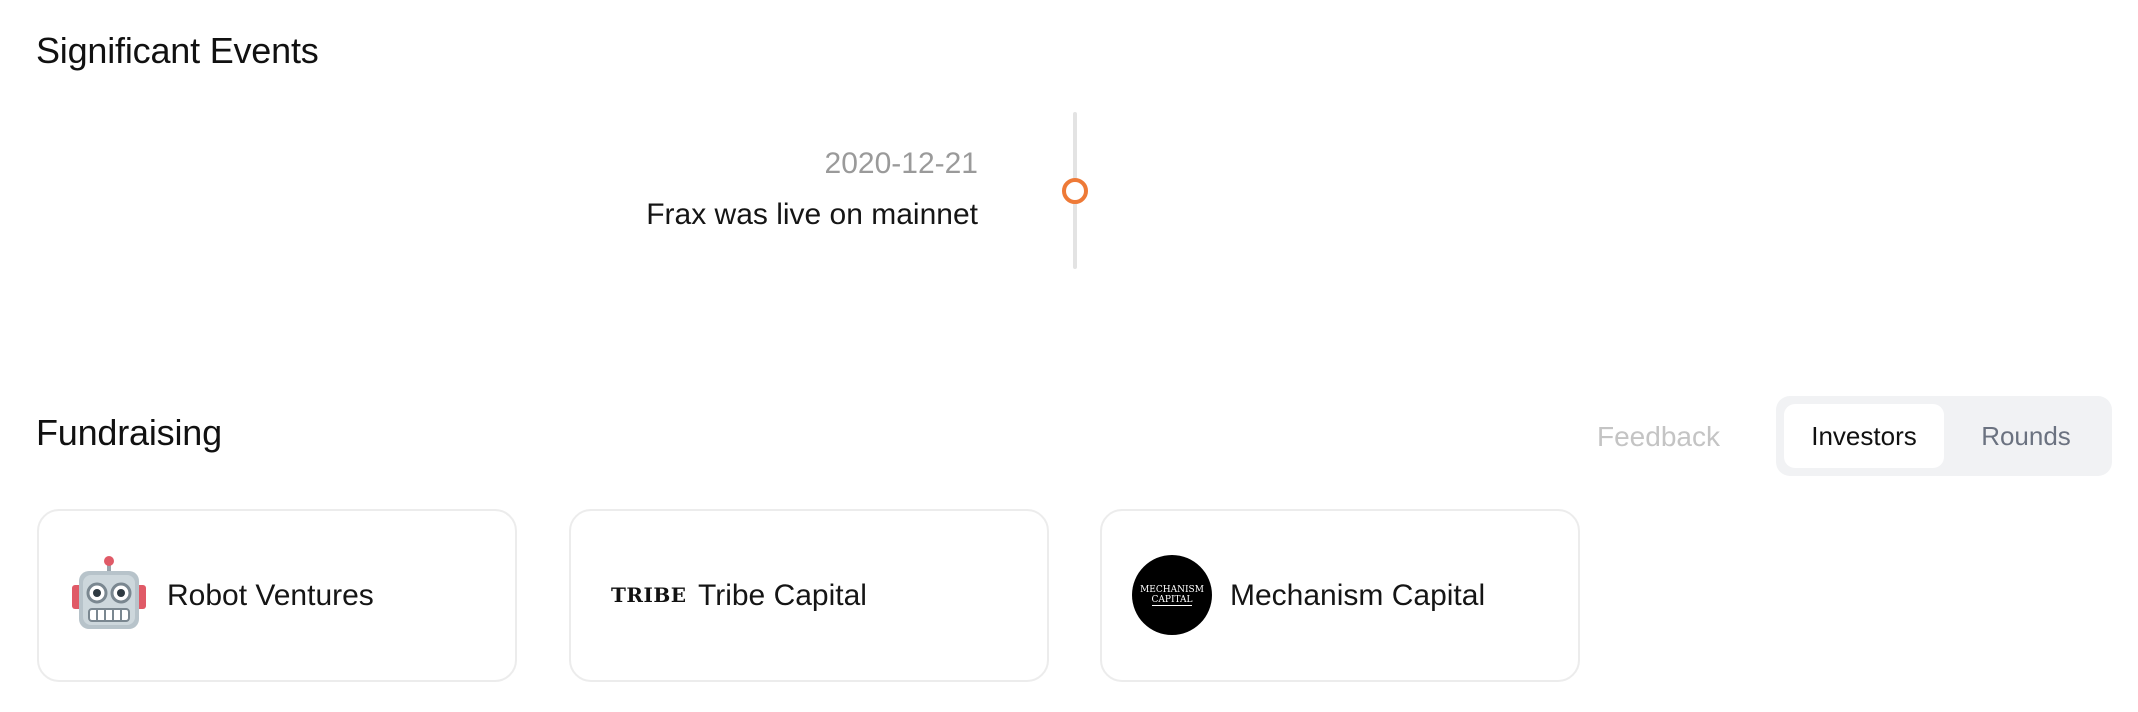  Describe the element at coordinates (177, 50) in the screenshot. I see `significant-events-title: Significant Events` at that location.